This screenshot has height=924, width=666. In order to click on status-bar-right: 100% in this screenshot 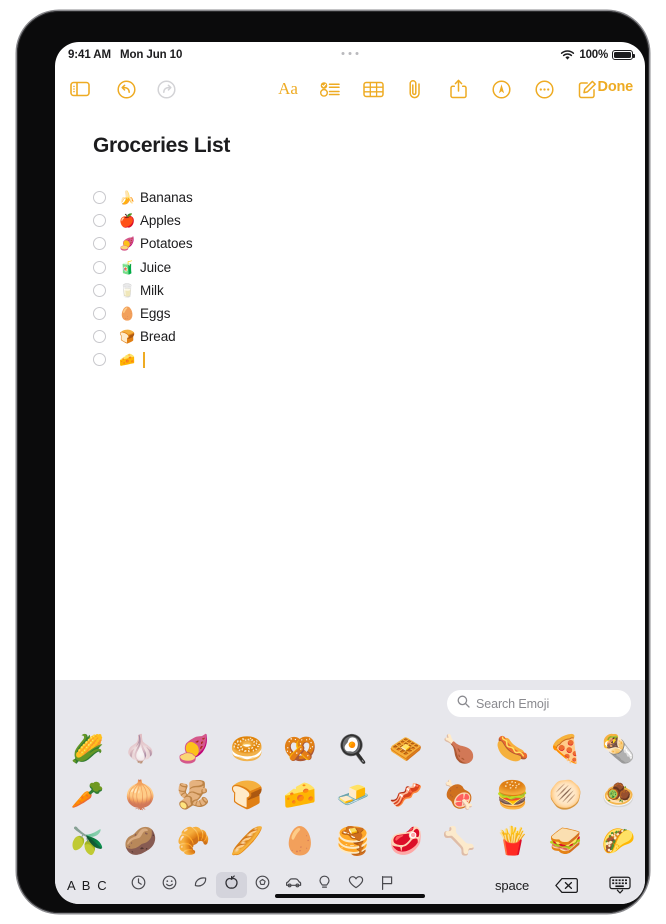, I will do `click(597, 55)`.